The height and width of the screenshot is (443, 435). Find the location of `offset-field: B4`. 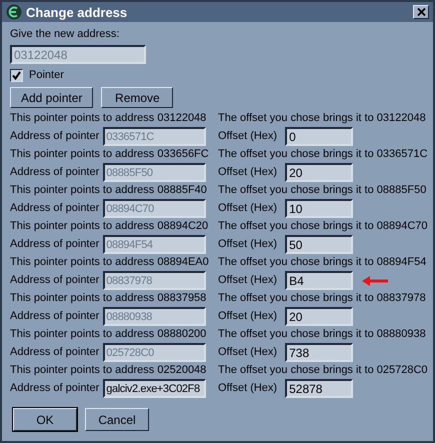

offset-field: B4 is located at coordinates (319, 280).